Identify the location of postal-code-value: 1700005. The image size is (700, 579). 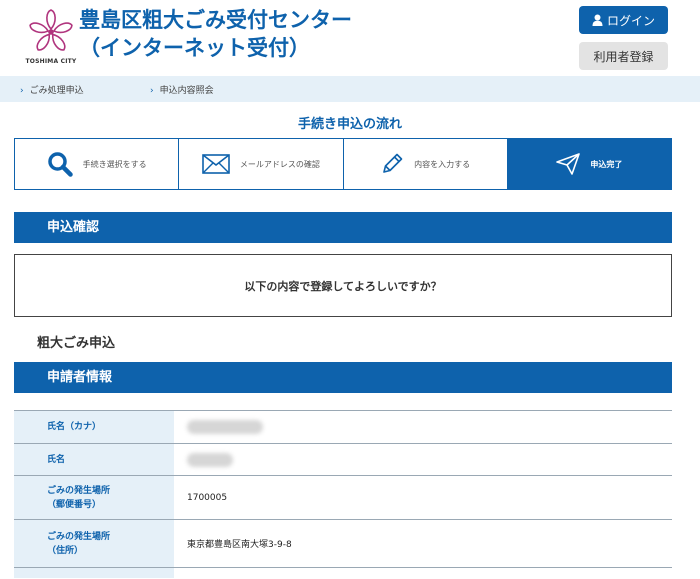
(207, 497).